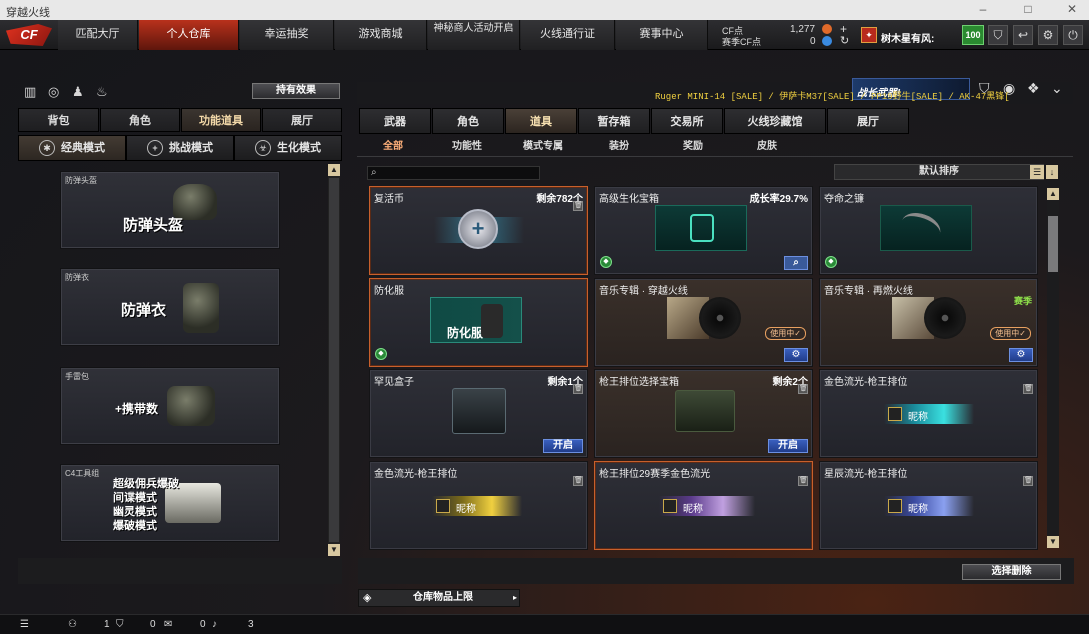 The width and height of the screenshot is (1089, 634). What do you see at coordinates (439, 598) in the screenshot?
I see `capacity-bar: ◈ 仓库物品上限 ▸` at bounding box center [439, 598].